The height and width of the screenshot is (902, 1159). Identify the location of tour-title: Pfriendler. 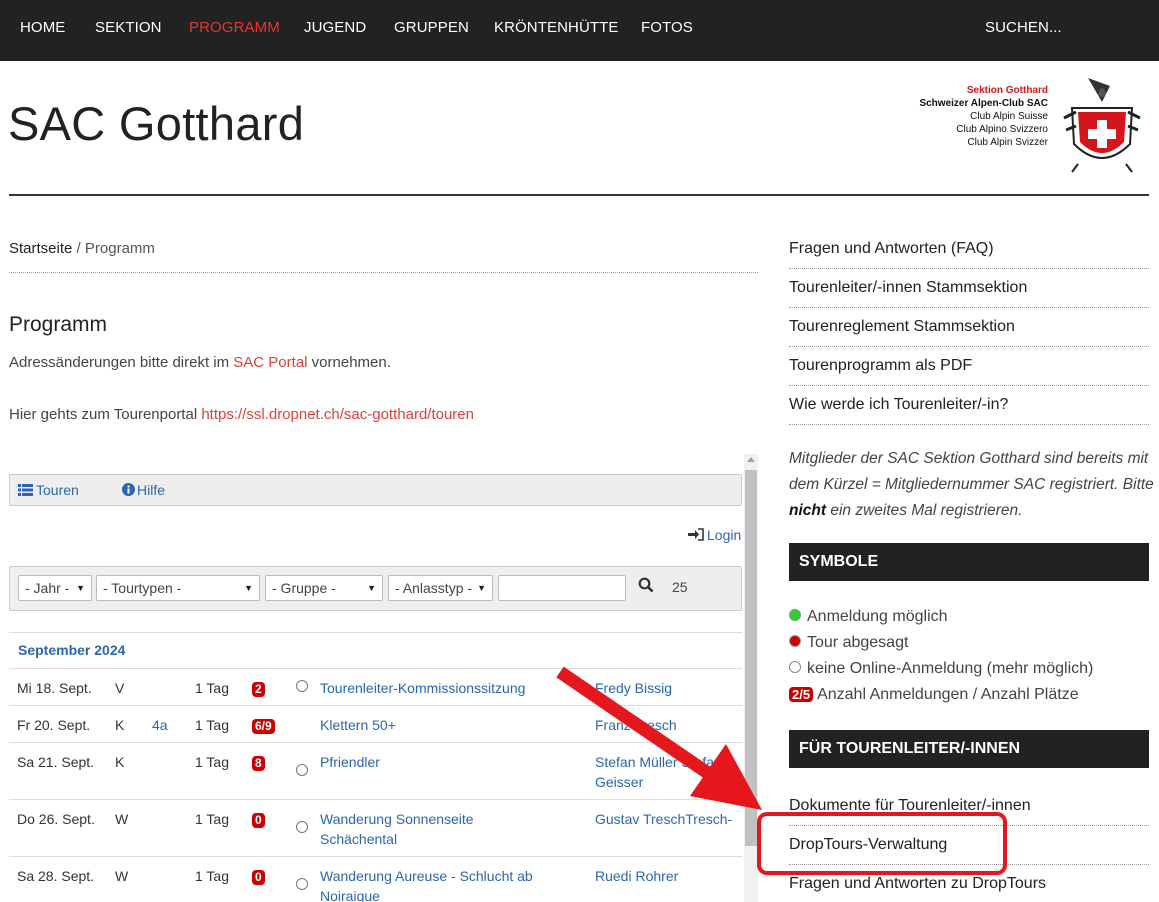
(350, 762).